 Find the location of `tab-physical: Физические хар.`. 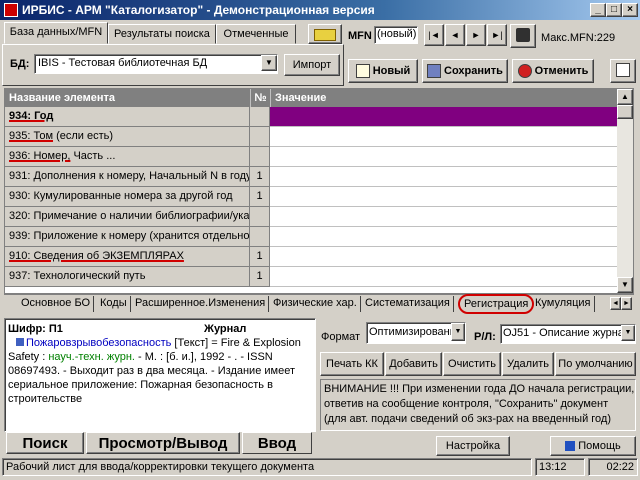

tab-physical: Физические хар. is located at coordinates (315, 304).